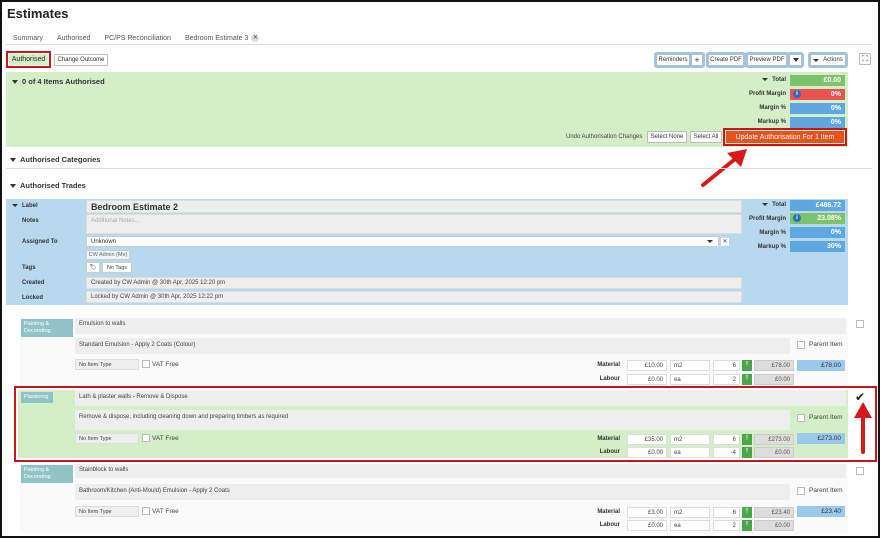 The image size is (880, 538). Describe the element at coordinates (697, 60) in the screenshot. I see `add-reminder-button: +` at that location.